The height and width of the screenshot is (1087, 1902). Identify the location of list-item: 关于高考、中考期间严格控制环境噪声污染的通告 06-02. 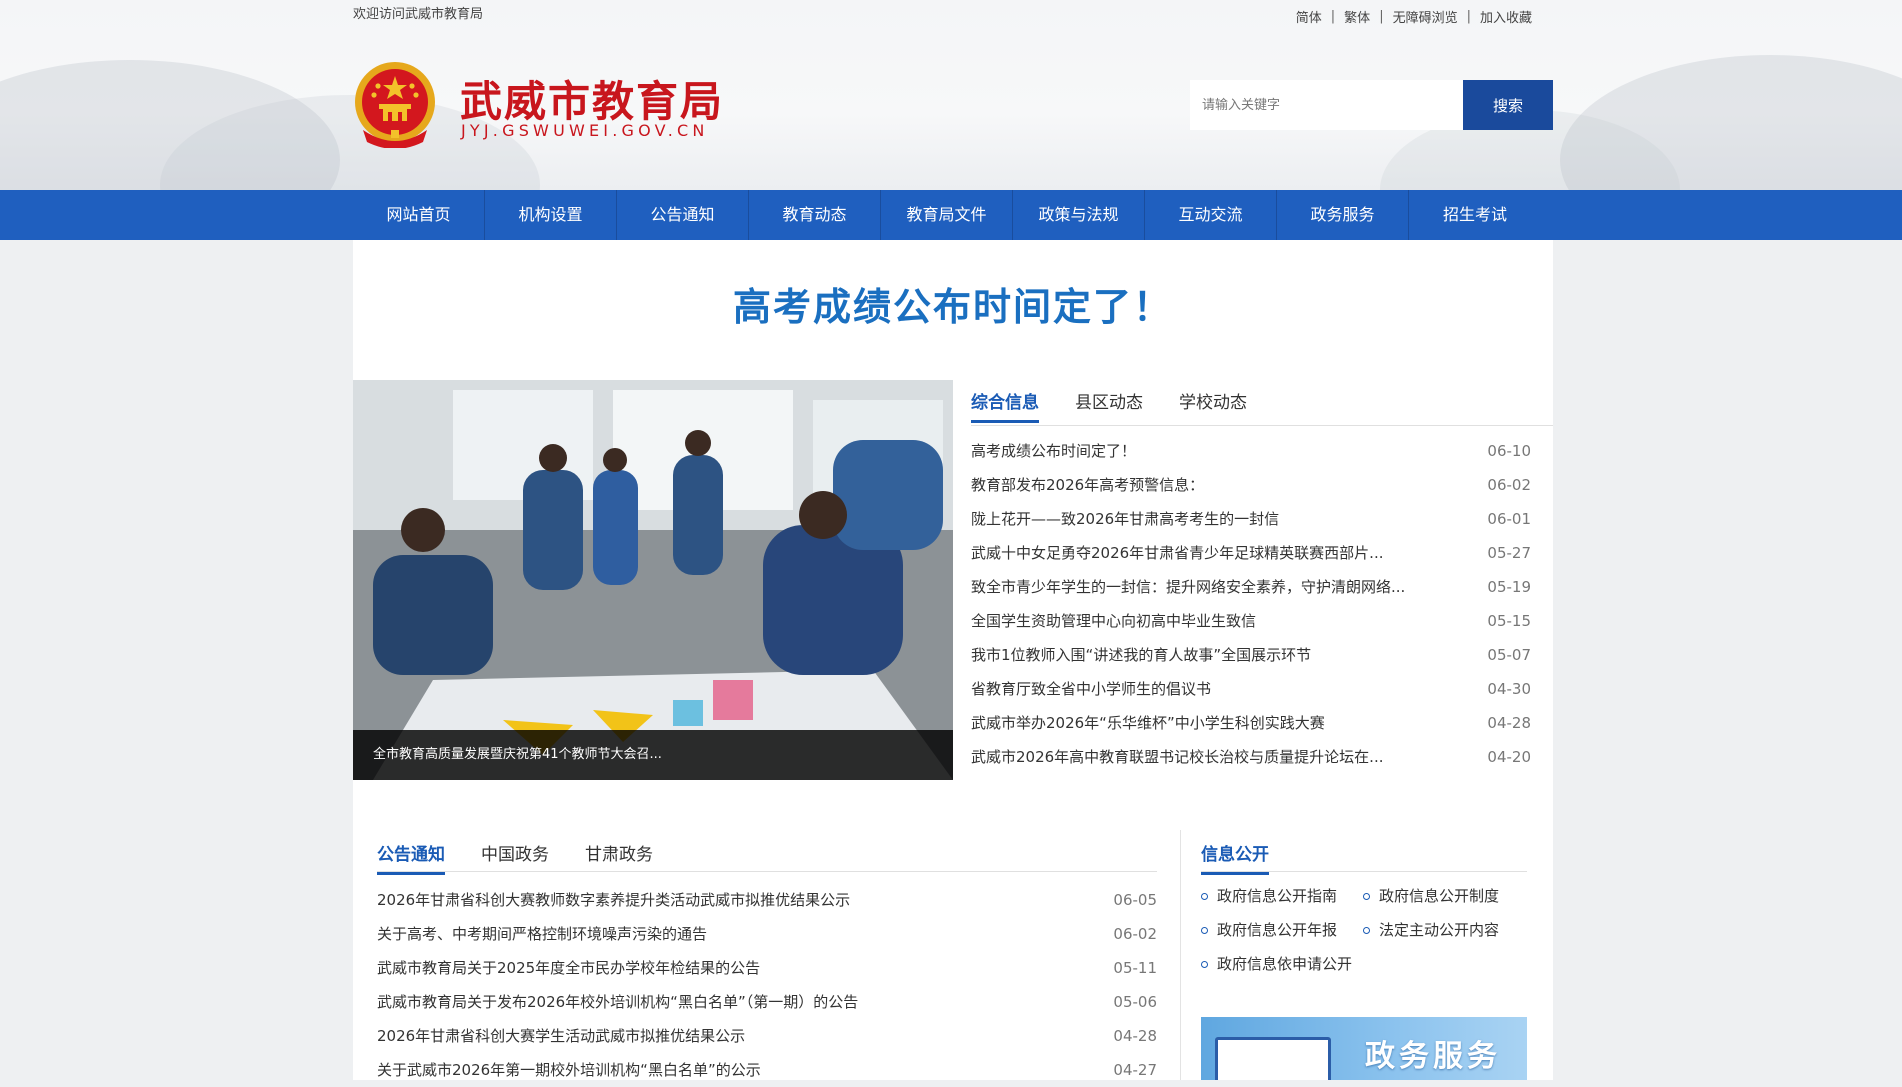
(767, 934).